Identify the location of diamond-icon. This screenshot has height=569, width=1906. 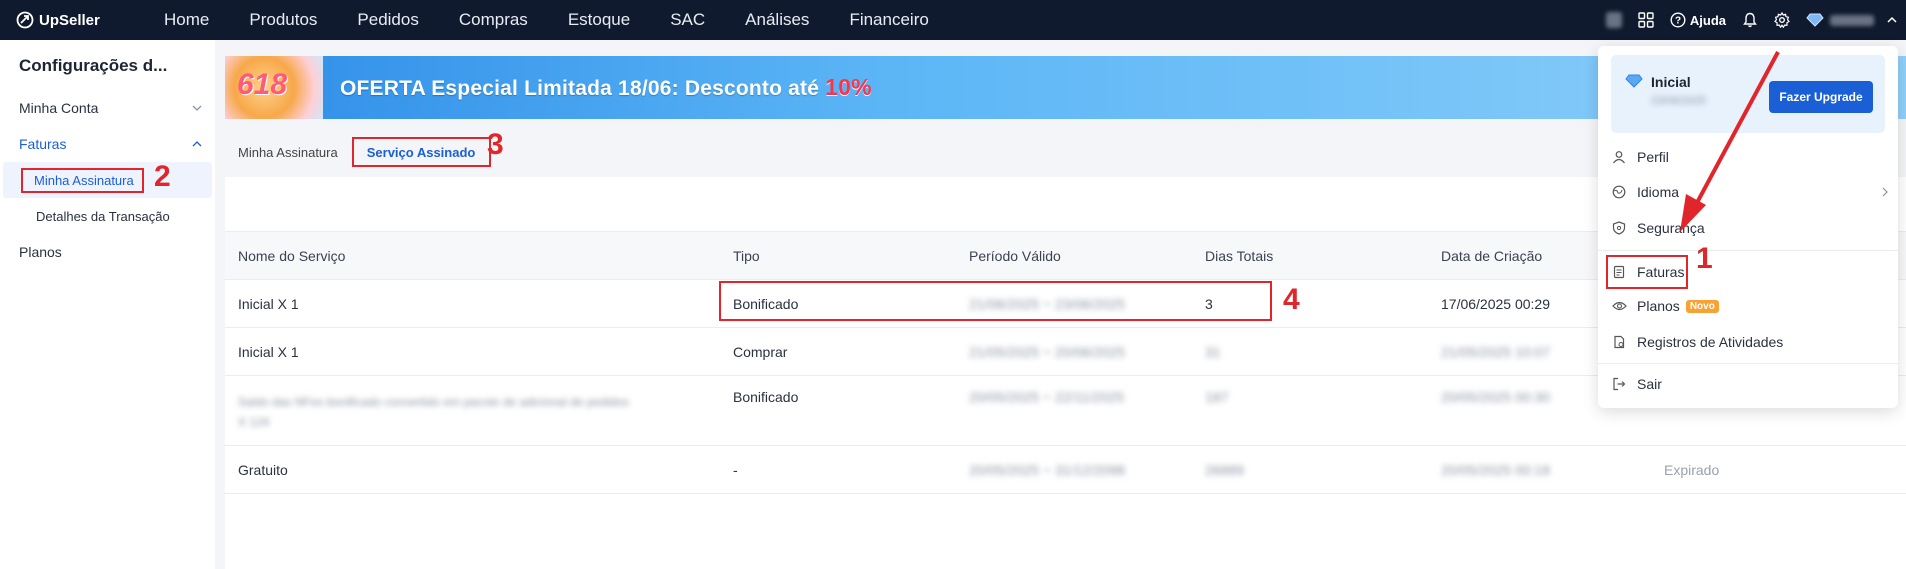
(1815, 20).